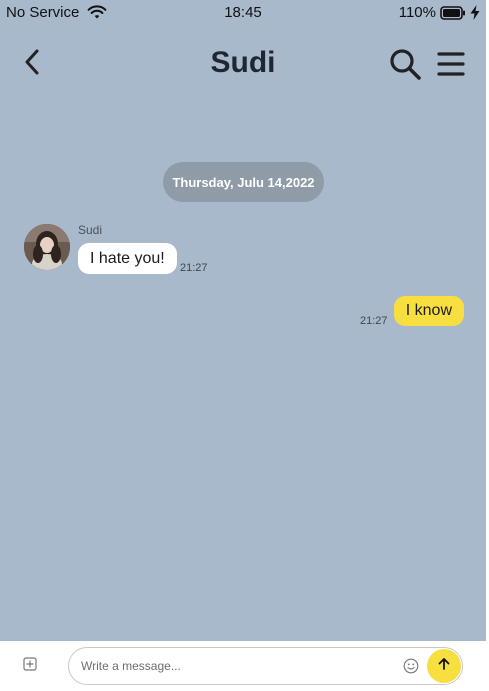 The height and width of the screenshot is (691, 489). I want to click on emoji-button, so click(411, 666).